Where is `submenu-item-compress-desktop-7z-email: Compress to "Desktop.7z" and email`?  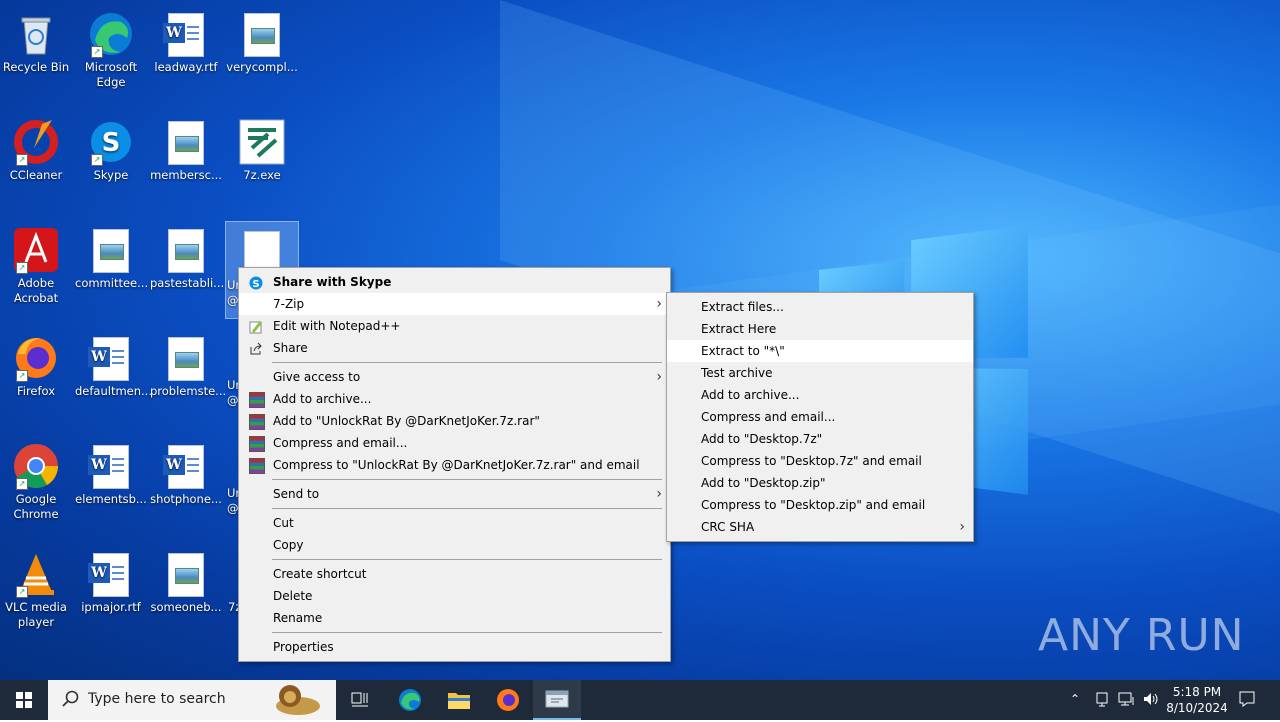 submenu-item-compress-desktop-7z-email: Compress to "Desktop.7z" and email is located at coordinates (820, 461).